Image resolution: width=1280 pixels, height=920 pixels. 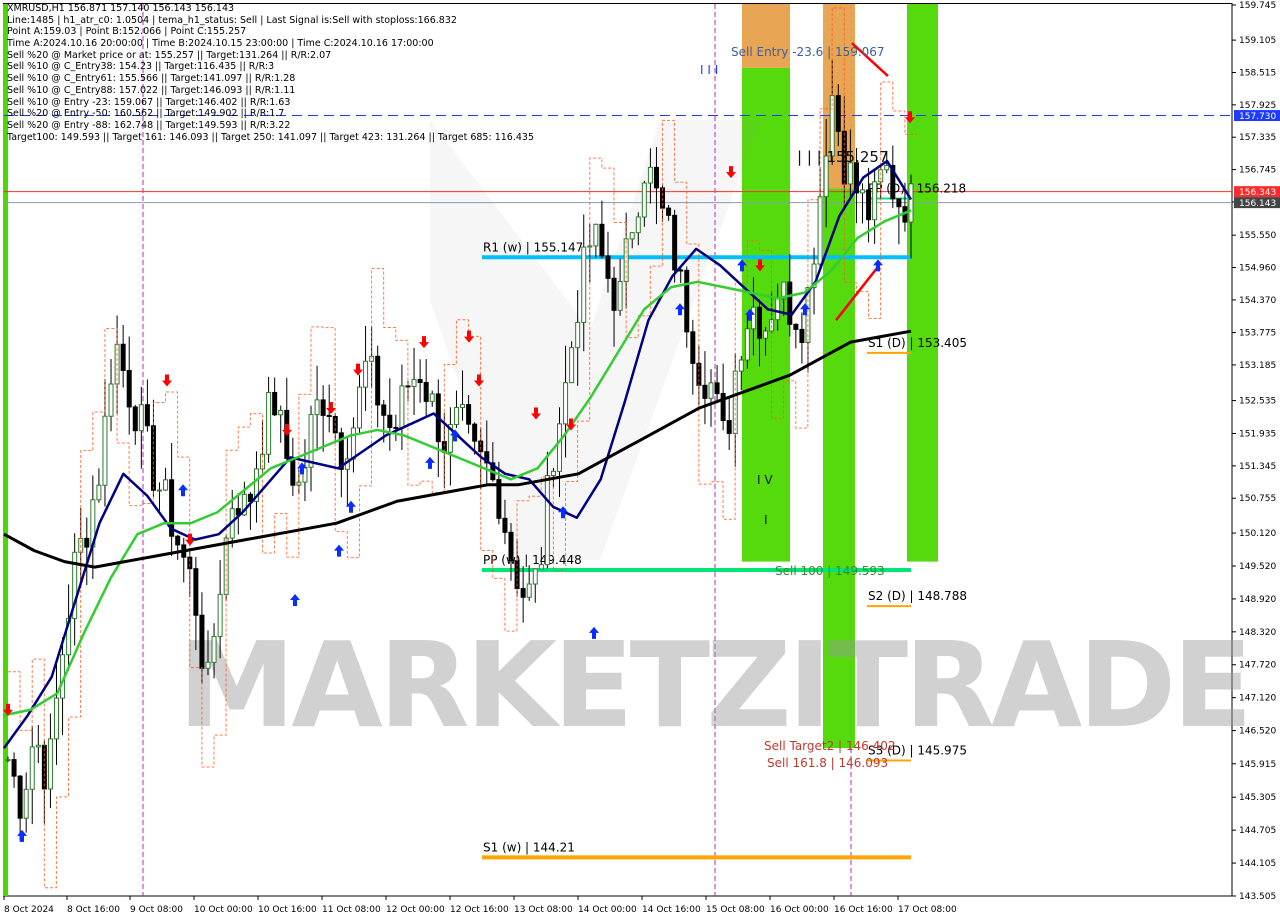 I want to click on x-tick-label: 8 Oct 2024, so click(x=29, y=910).